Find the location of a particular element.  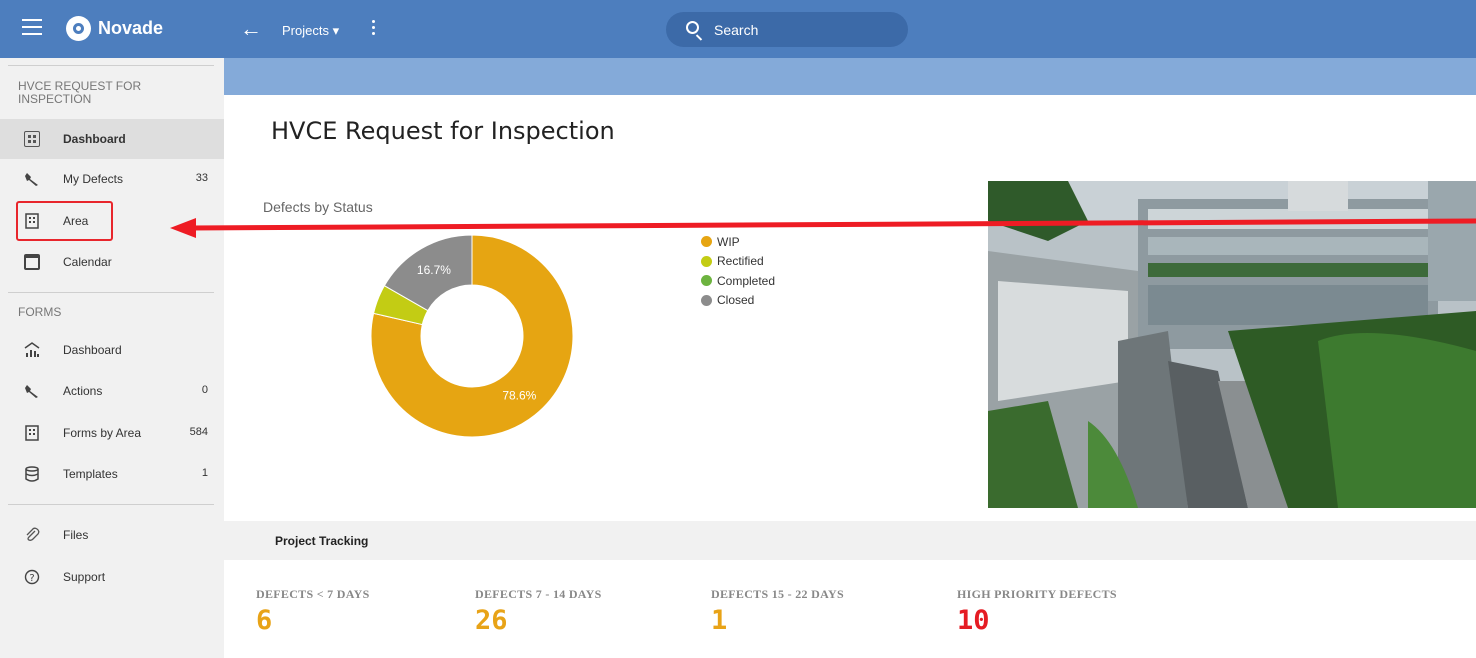

metric-label: HIGH PRIORITY DEFECTS is located at coordinates (1037, 594).